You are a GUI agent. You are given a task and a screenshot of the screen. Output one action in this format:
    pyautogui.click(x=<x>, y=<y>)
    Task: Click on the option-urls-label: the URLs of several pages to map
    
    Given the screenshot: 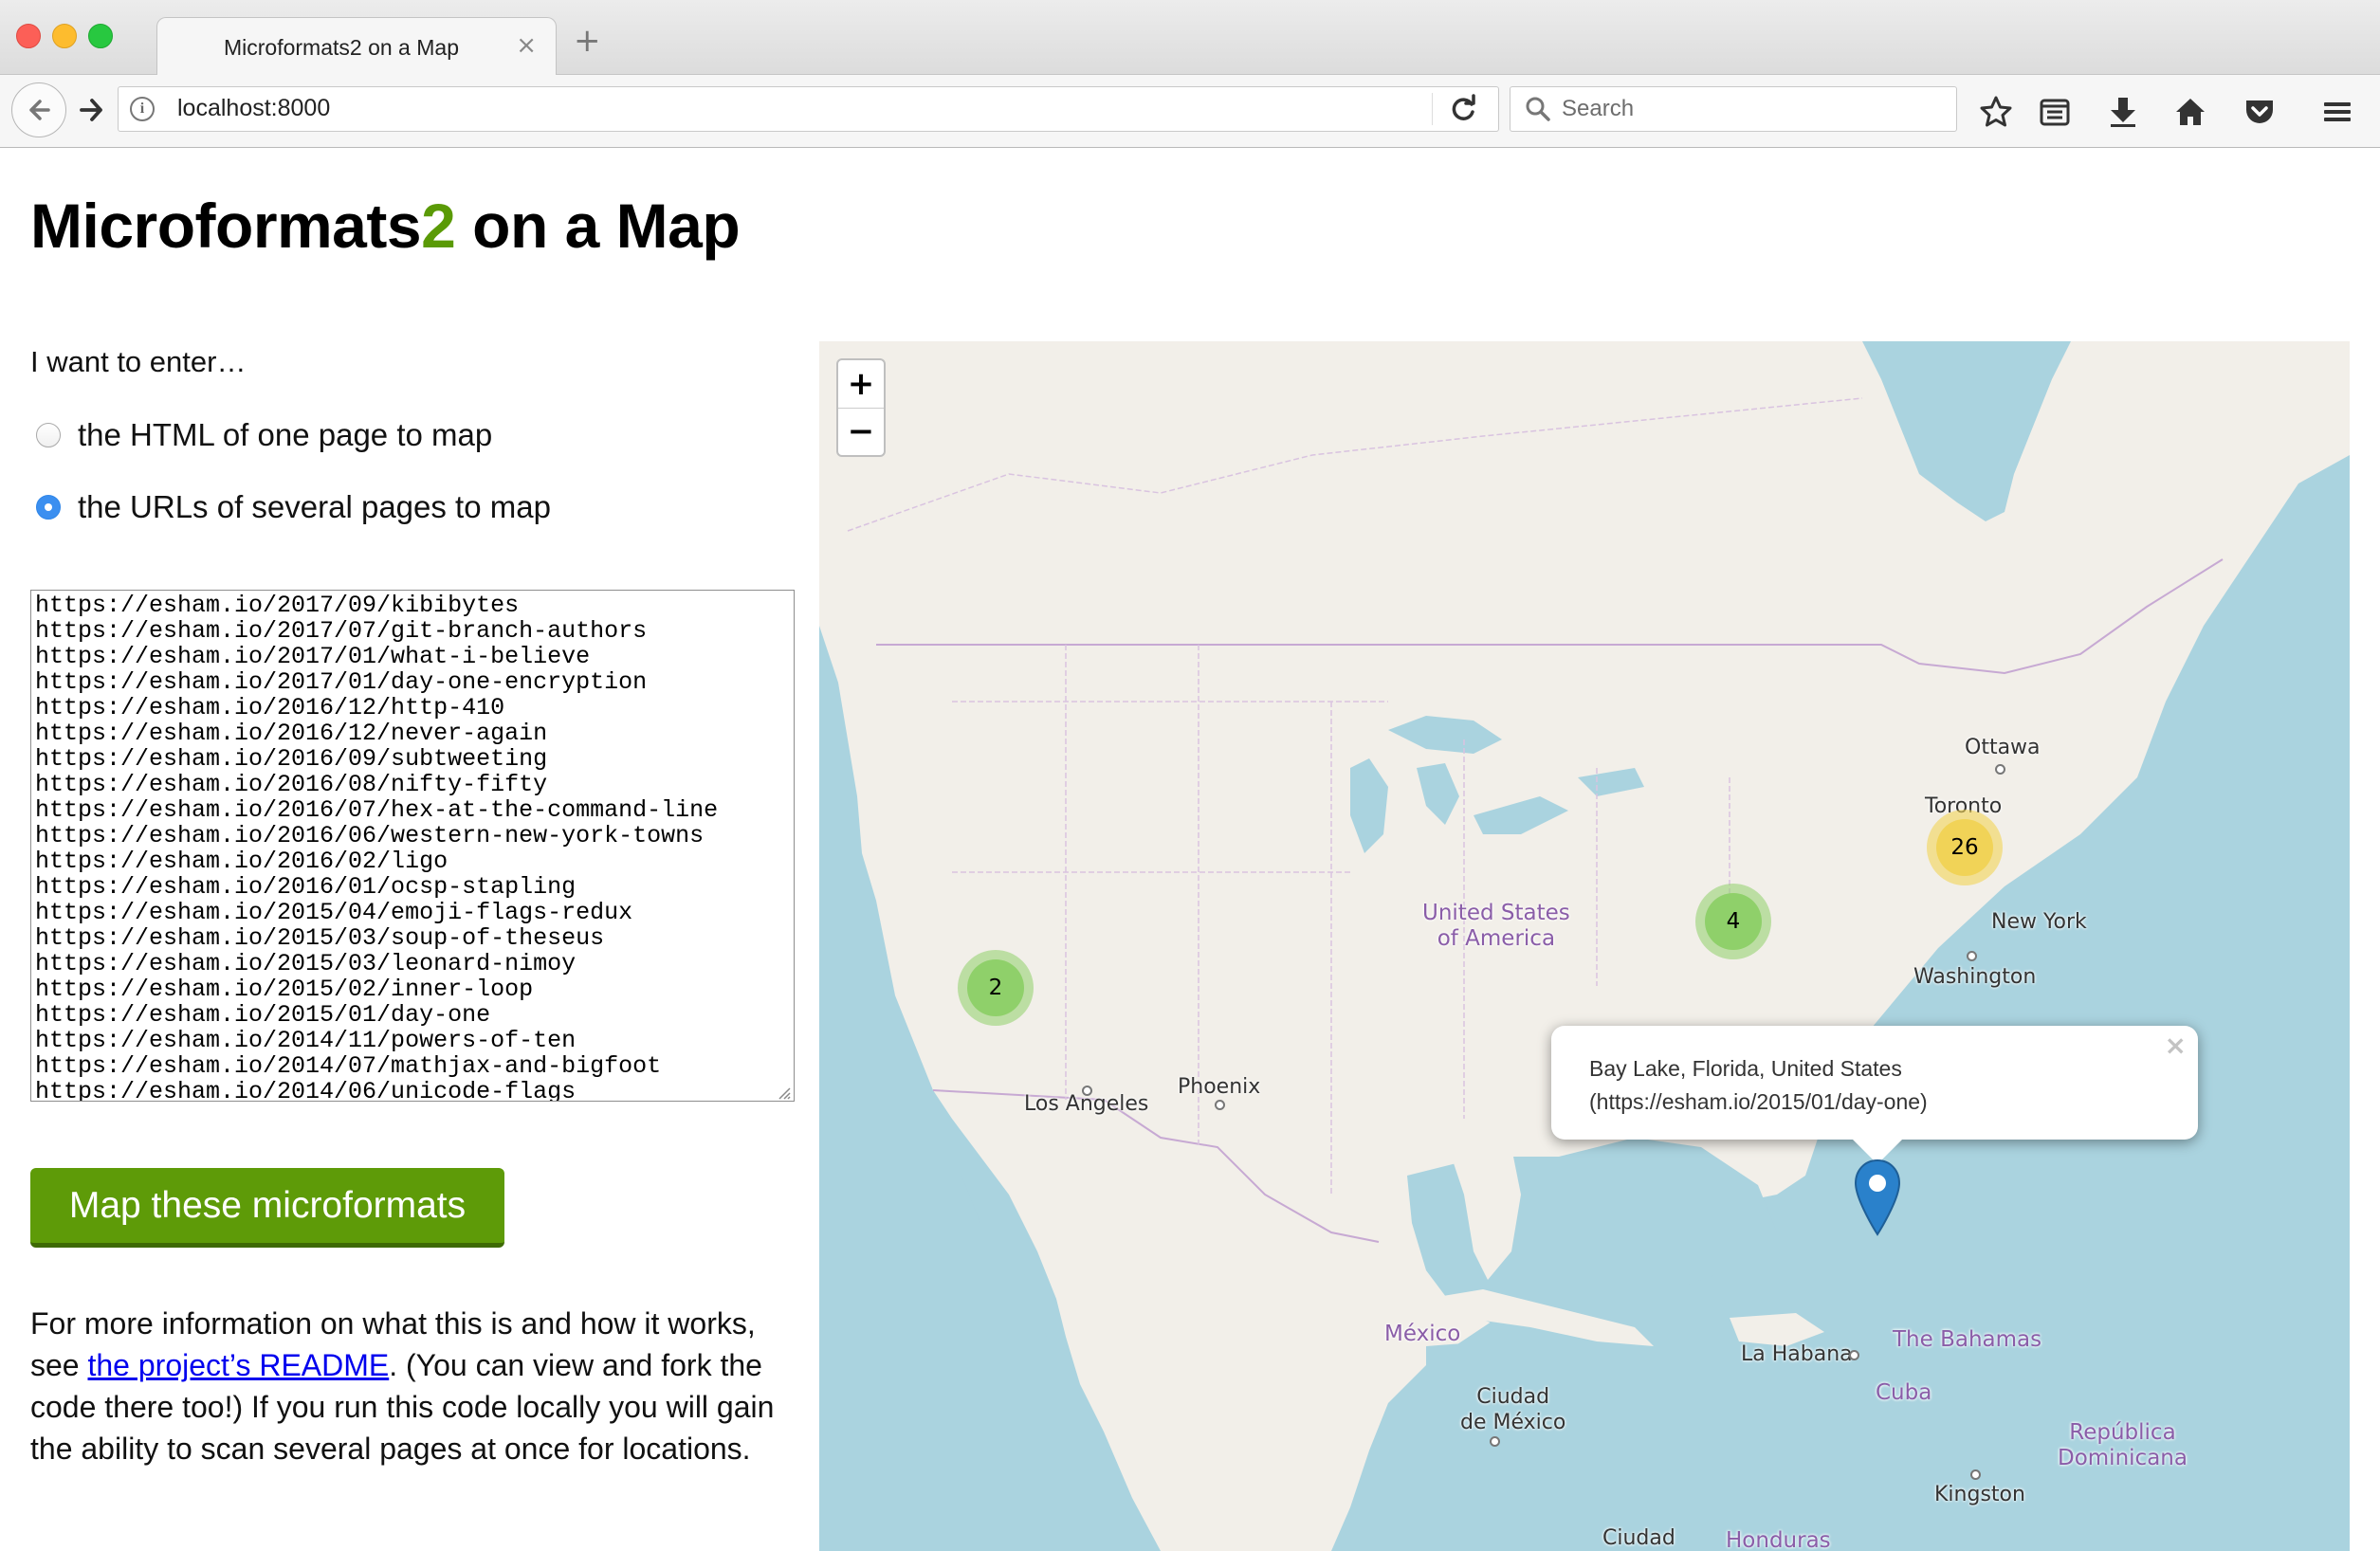 What is the action you would take?
    pyautogui.click(x=315, y=507)
    